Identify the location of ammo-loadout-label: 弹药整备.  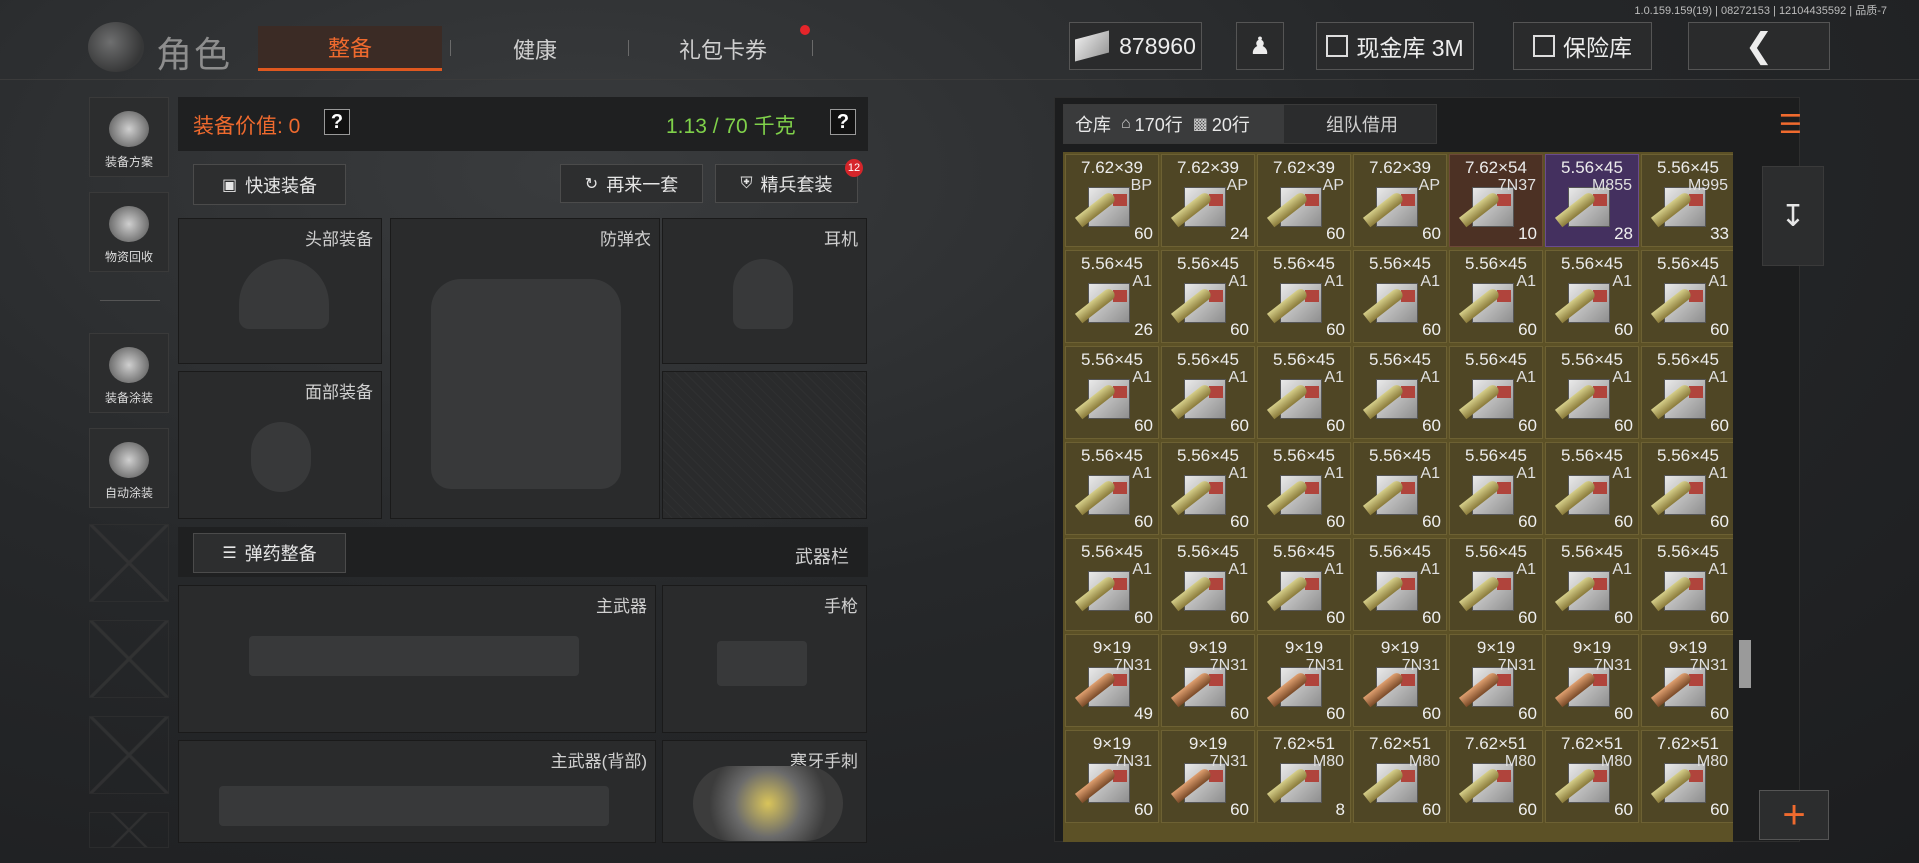
(280, 554).